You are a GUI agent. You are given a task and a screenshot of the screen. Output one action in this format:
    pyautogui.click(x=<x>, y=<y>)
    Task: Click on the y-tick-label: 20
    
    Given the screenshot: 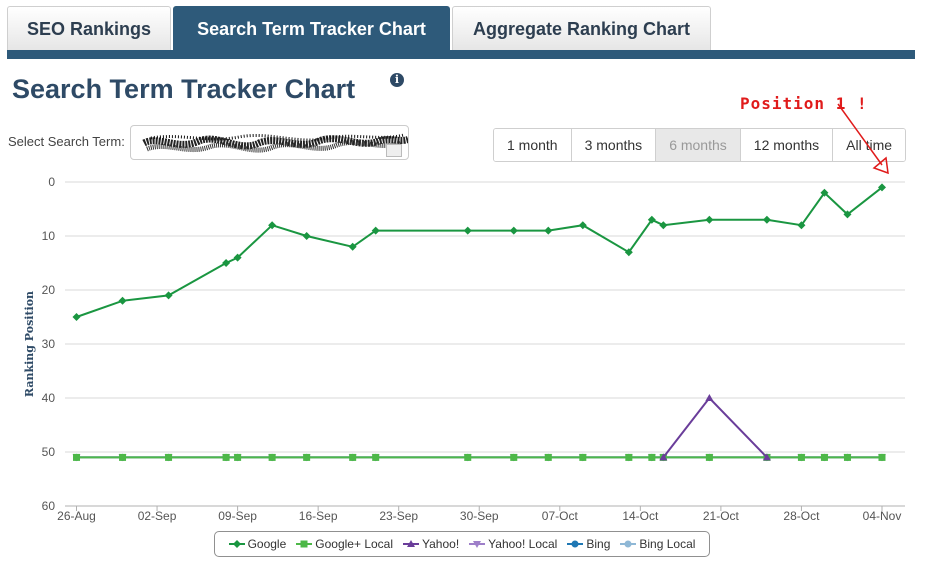 What is the action you would take?
    pyautogui.click(x=49, y=290)
    